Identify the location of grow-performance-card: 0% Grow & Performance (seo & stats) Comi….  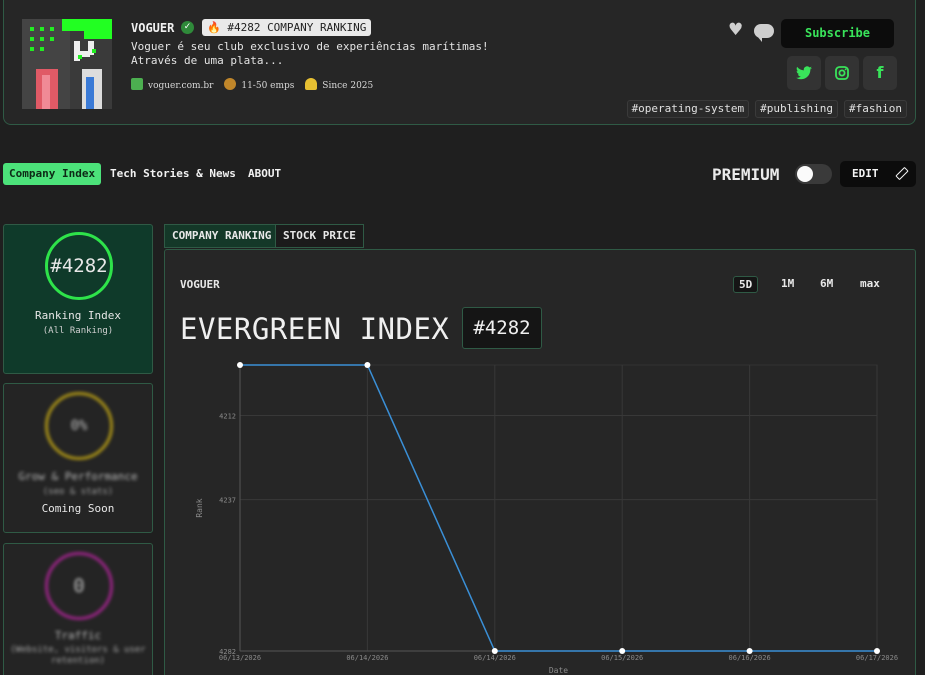
(78, 458).